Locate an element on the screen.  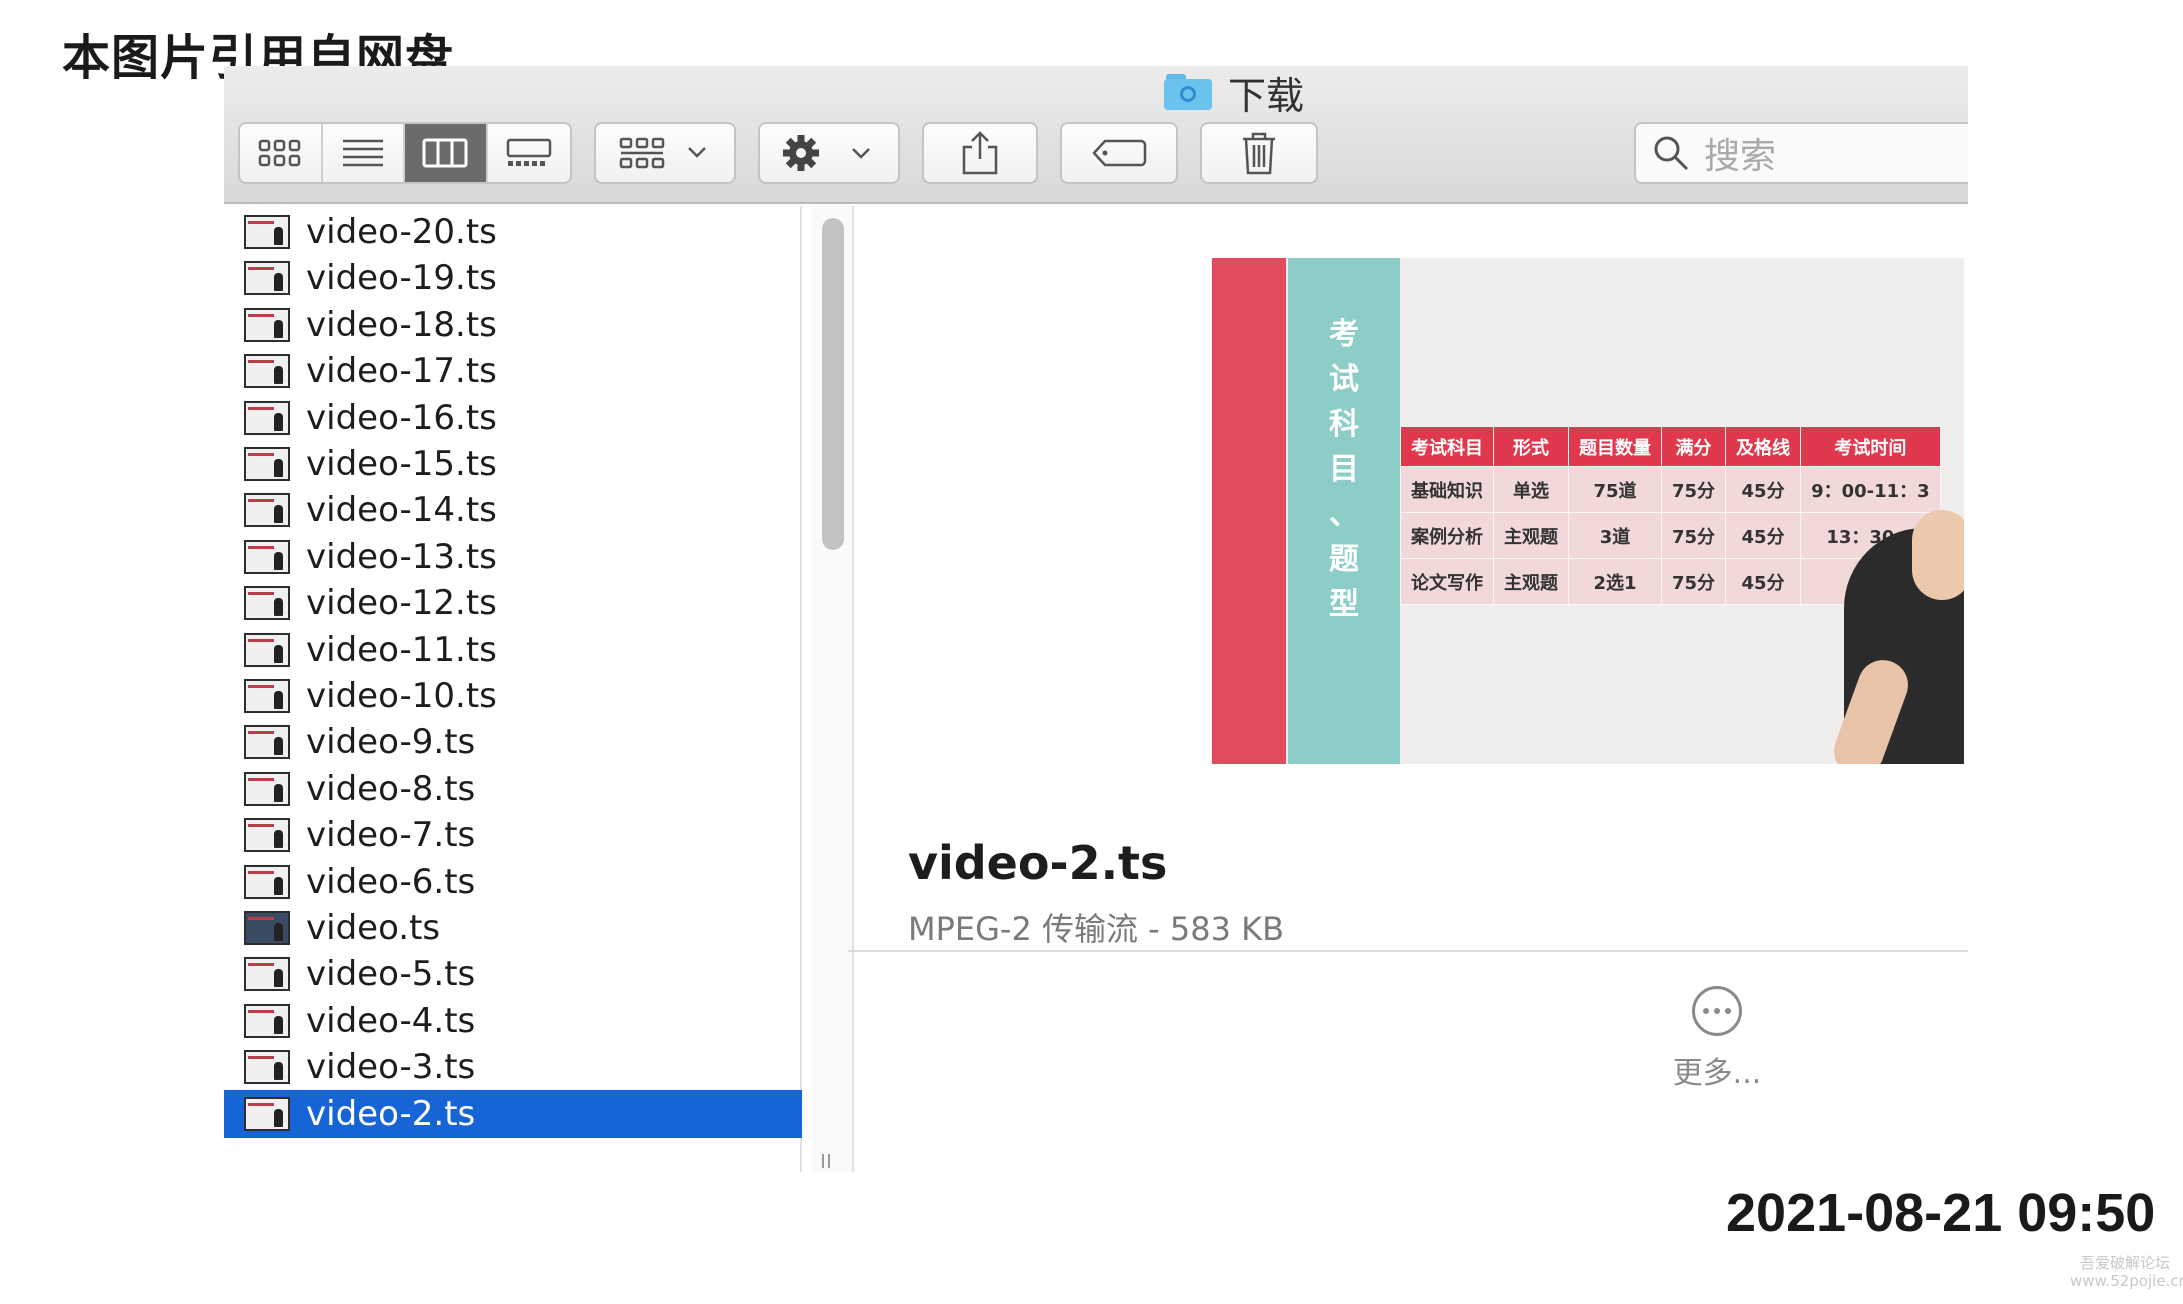
file-row: video-18.ts is located at coordinates (513, 325).